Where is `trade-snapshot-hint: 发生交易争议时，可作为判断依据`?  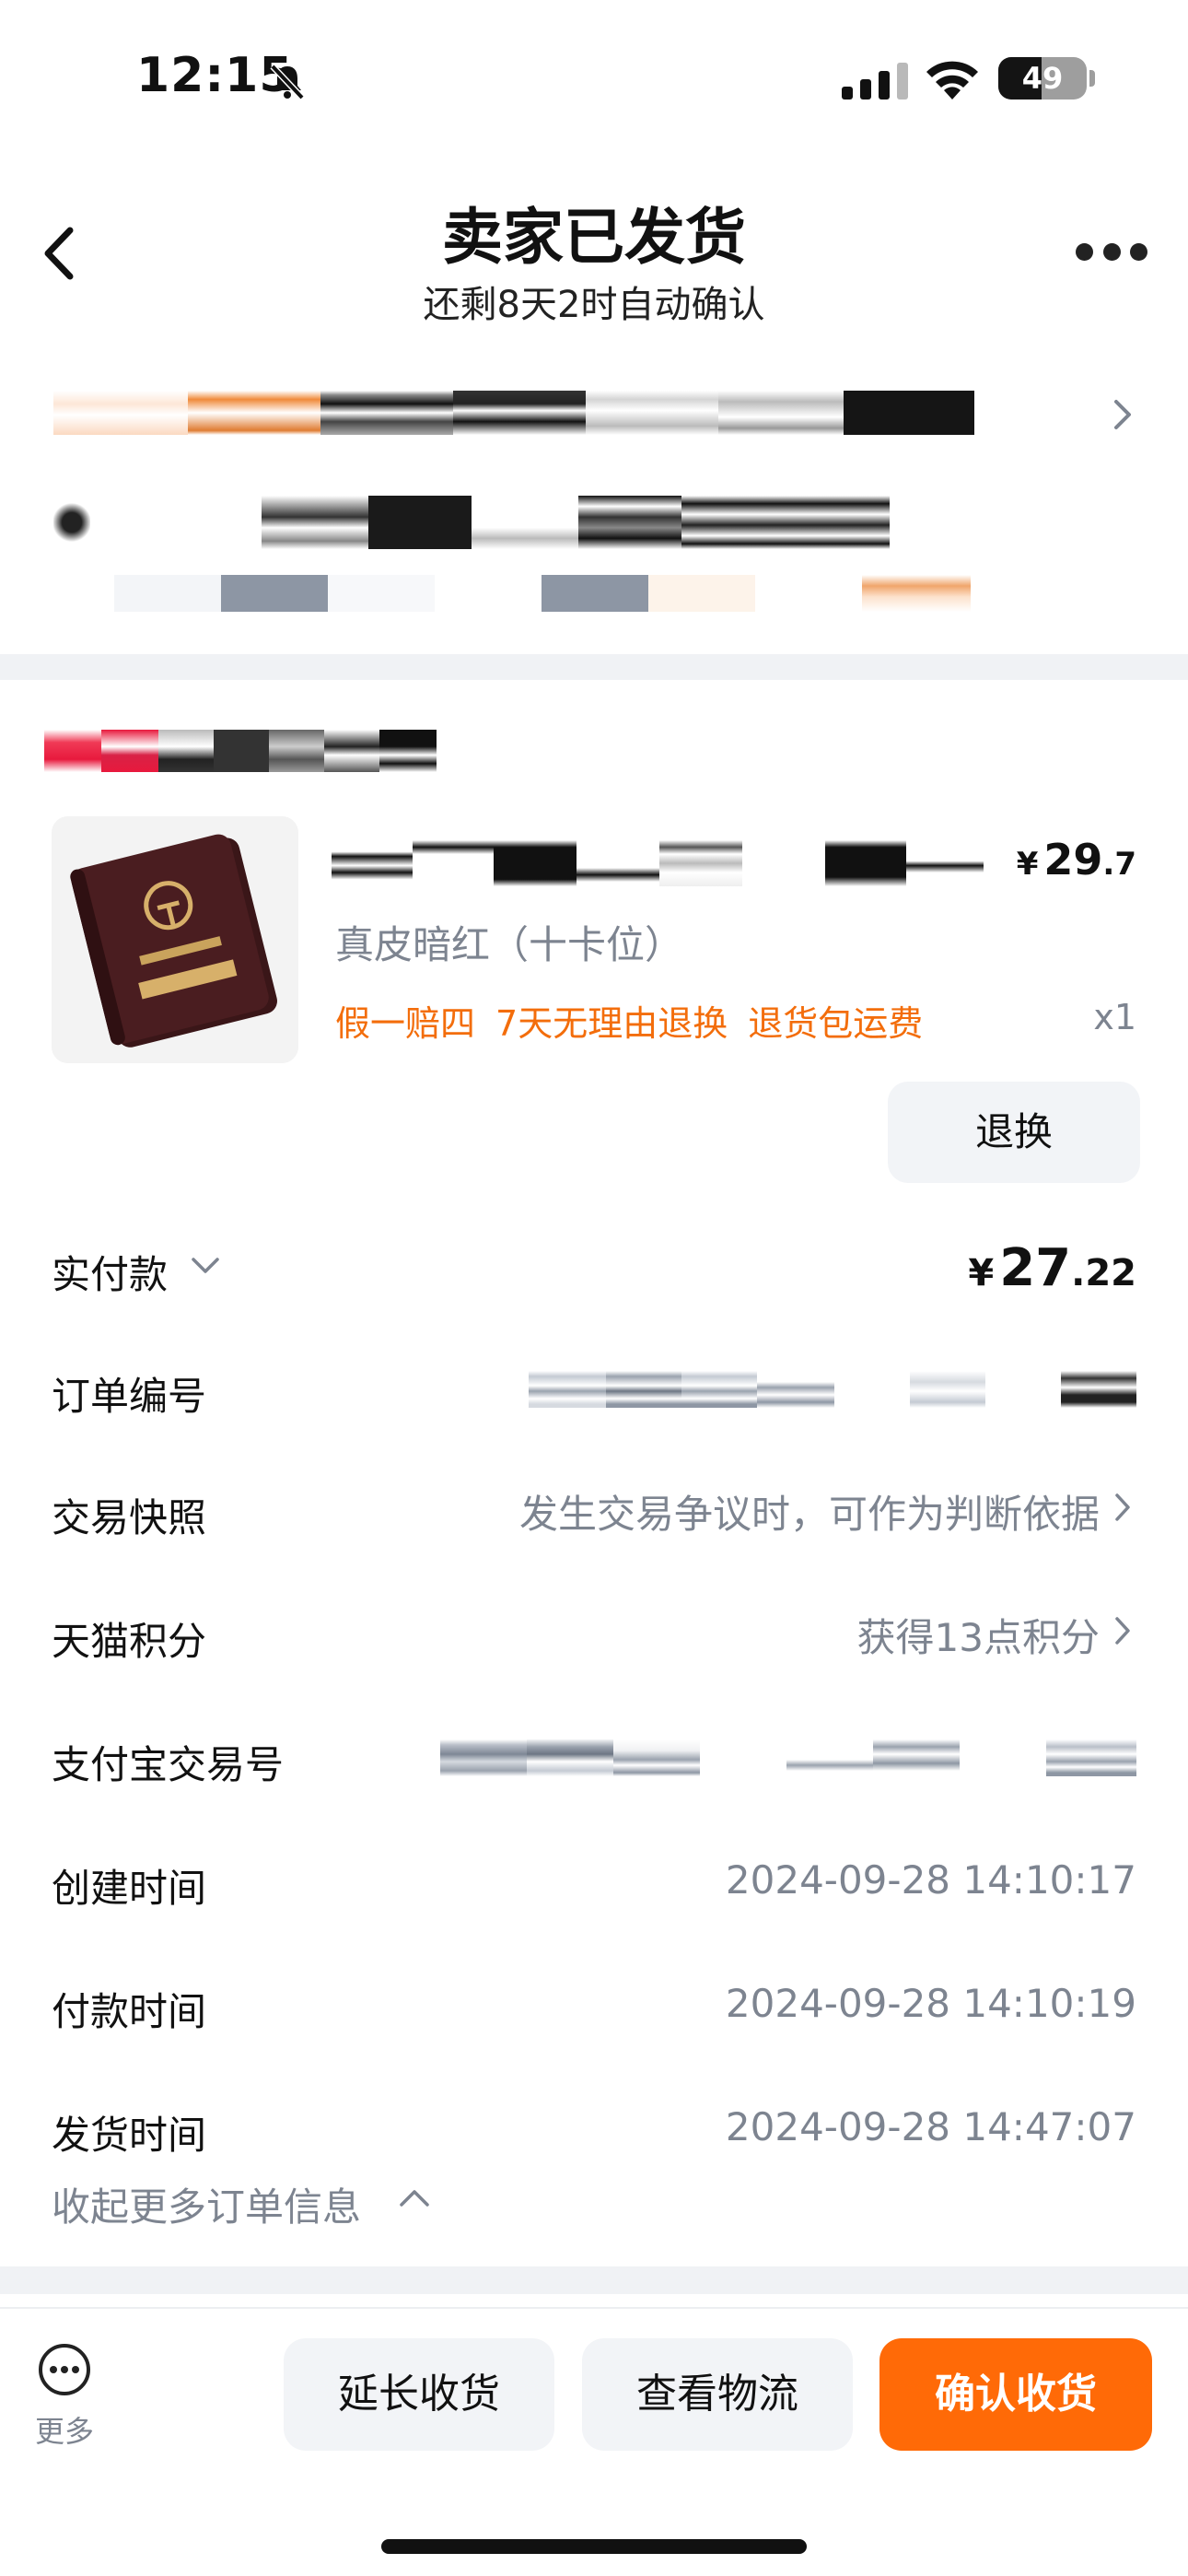 trade-snapshot-hint: 发生交易争议时，可作为判断依据 is located at coordinates (809, 1514).